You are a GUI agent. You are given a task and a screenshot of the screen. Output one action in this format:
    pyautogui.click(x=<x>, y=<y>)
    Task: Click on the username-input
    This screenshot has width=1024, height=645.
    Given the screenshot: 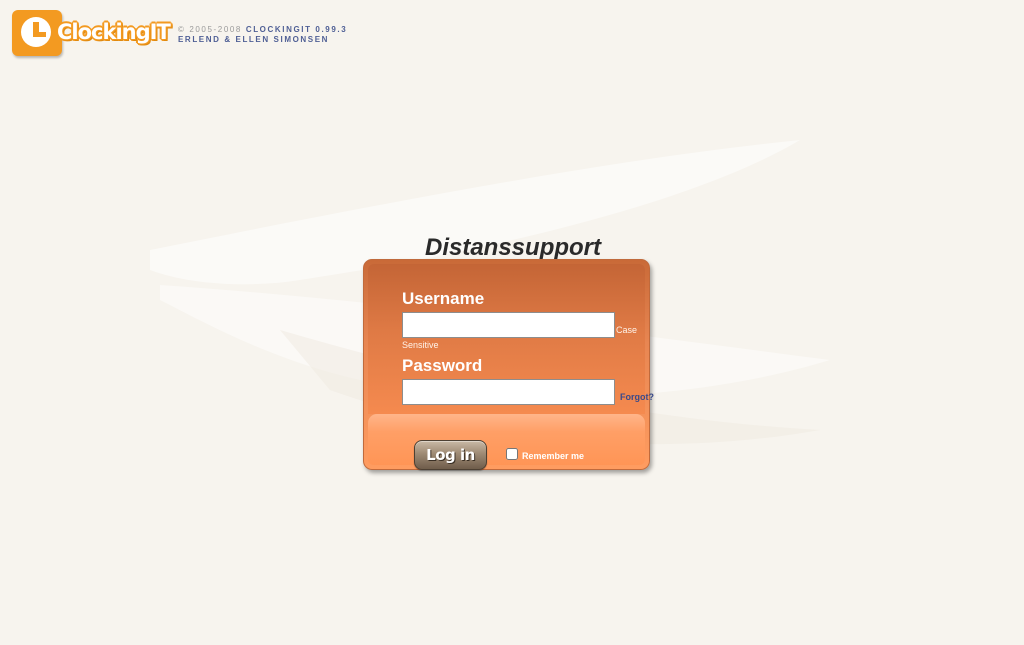 What is the action you would take?
    pyautogui.click(x=508, y=325)
    